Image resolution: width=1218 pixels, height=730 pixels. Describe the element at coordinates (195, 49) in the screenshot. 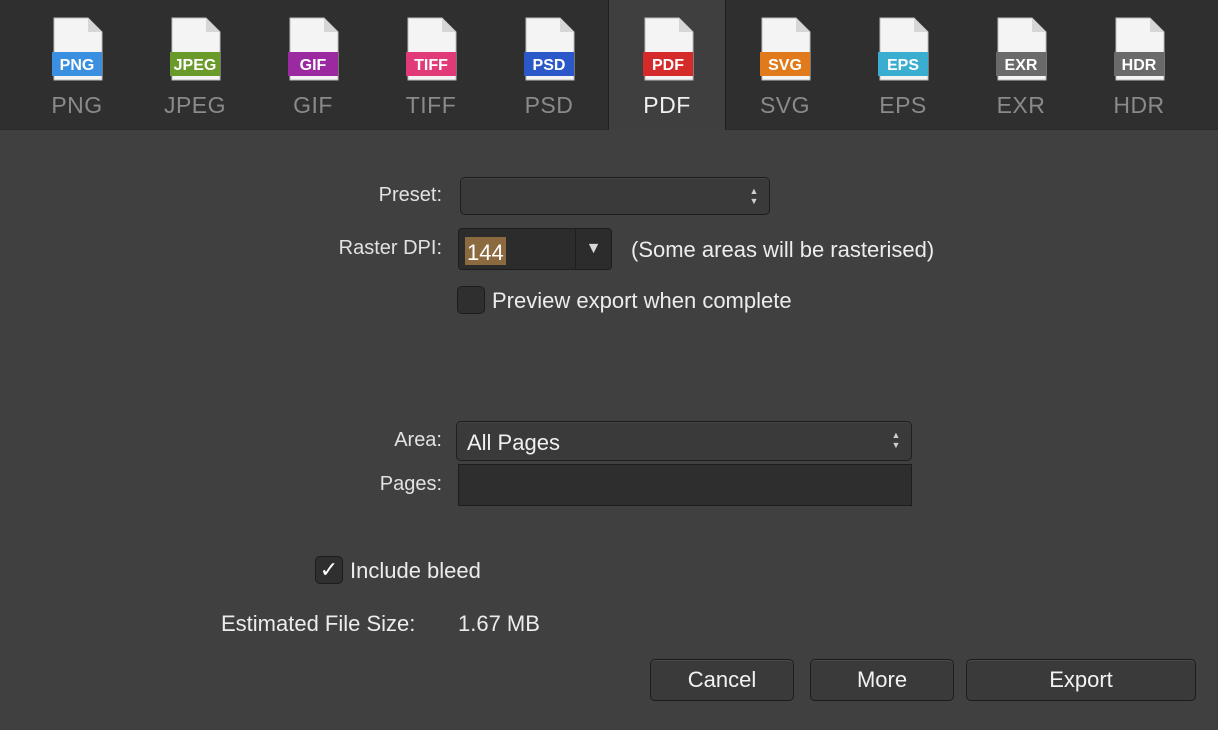

I see `jpeg-file-icon: JPEG` at that location.